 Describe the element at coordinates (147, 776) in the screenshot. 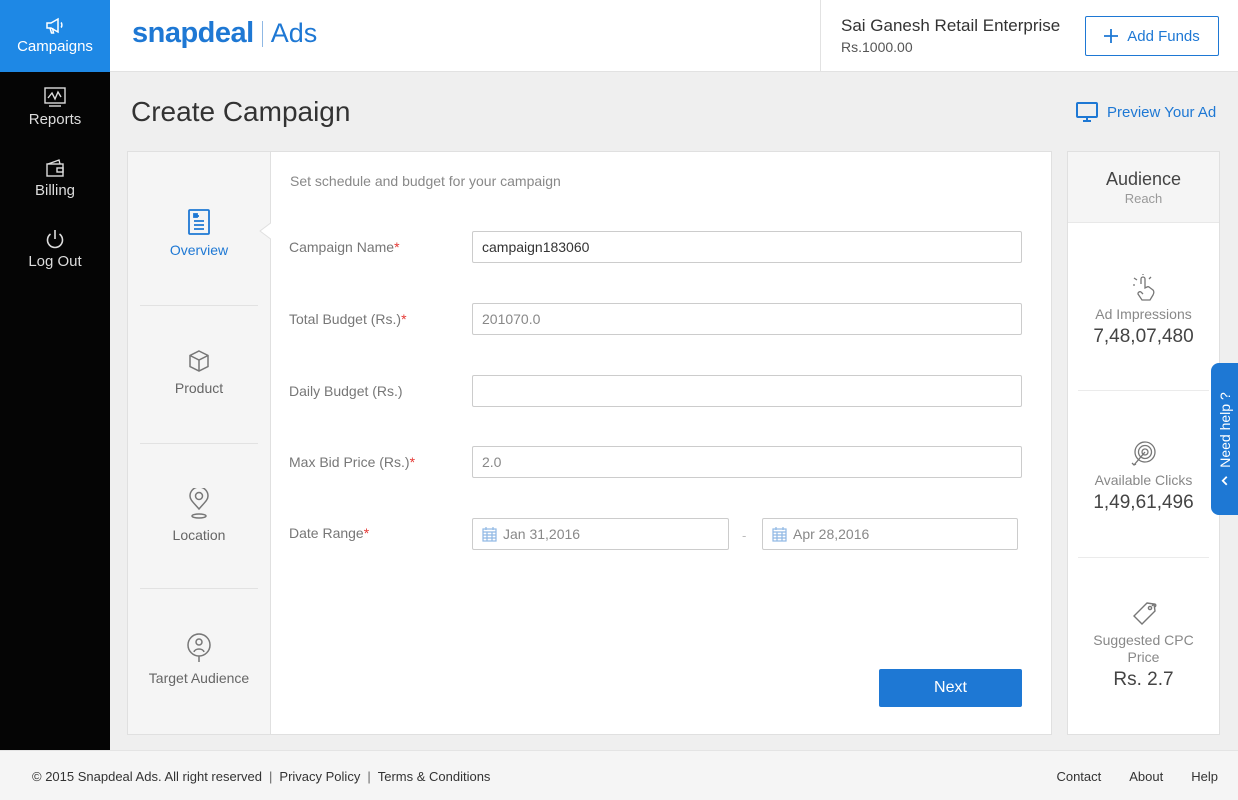

I see `copyright: © 2015 Snapdeal Ads. All right reserved` at that location.